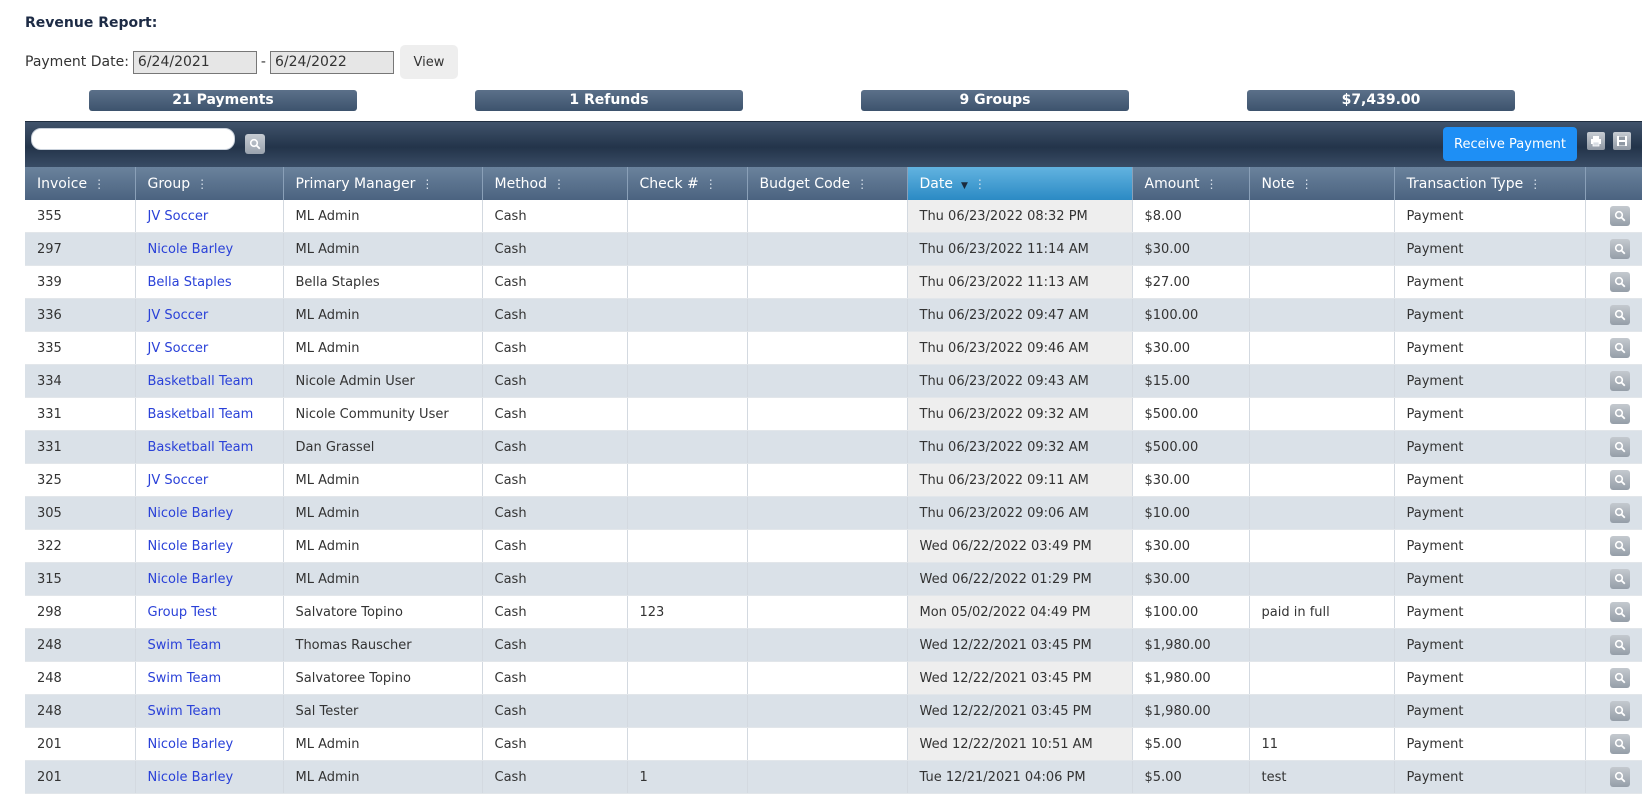 This screenshot has height=794, width=1642. I want to click on group-link: Group Test, so click(182, 612).